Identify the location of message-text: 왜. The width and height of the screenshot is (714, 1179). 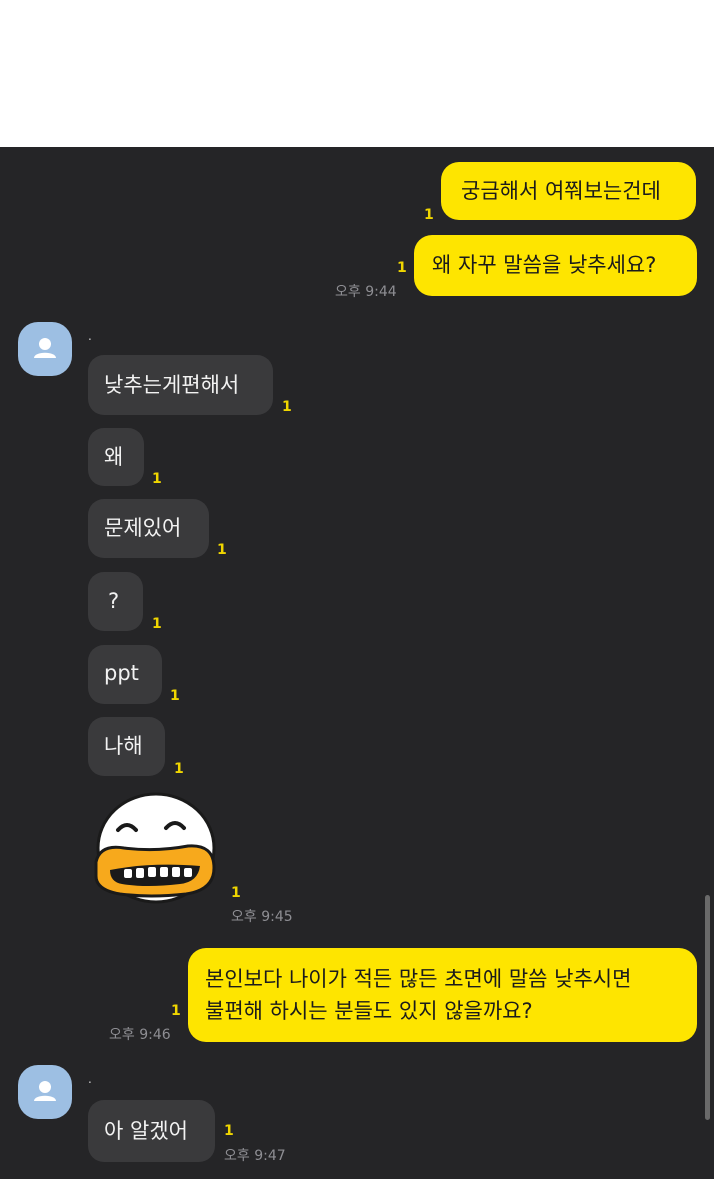
(114, 457).